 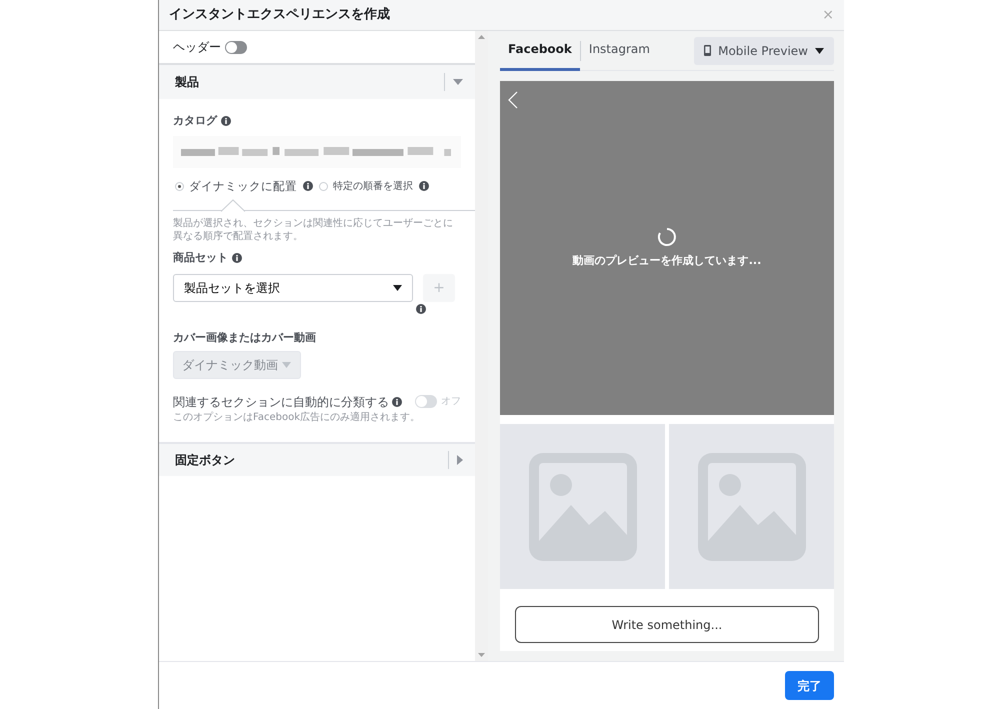 What do you see at coordinates (313, 230) in the screenshot?
I see `help-text: 製品が選択され、セクションは関連性に応じてユーザーごとに異なる順序で配置されます。` at bounding box center [313, 230].